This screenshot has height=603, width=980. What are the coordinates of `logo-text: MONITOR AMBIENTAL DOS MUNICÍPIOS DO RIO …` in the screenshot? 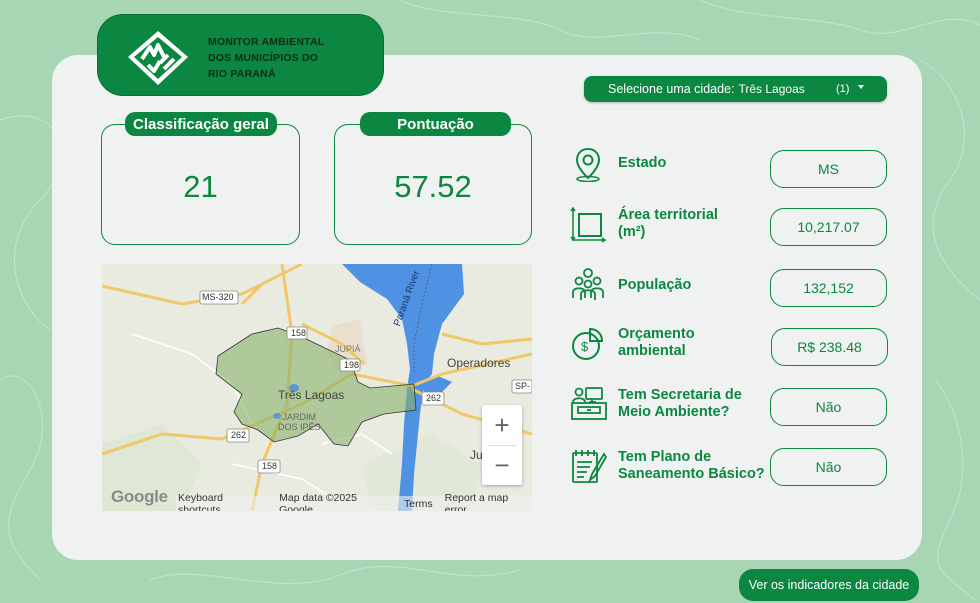 It's located at (266, 58).